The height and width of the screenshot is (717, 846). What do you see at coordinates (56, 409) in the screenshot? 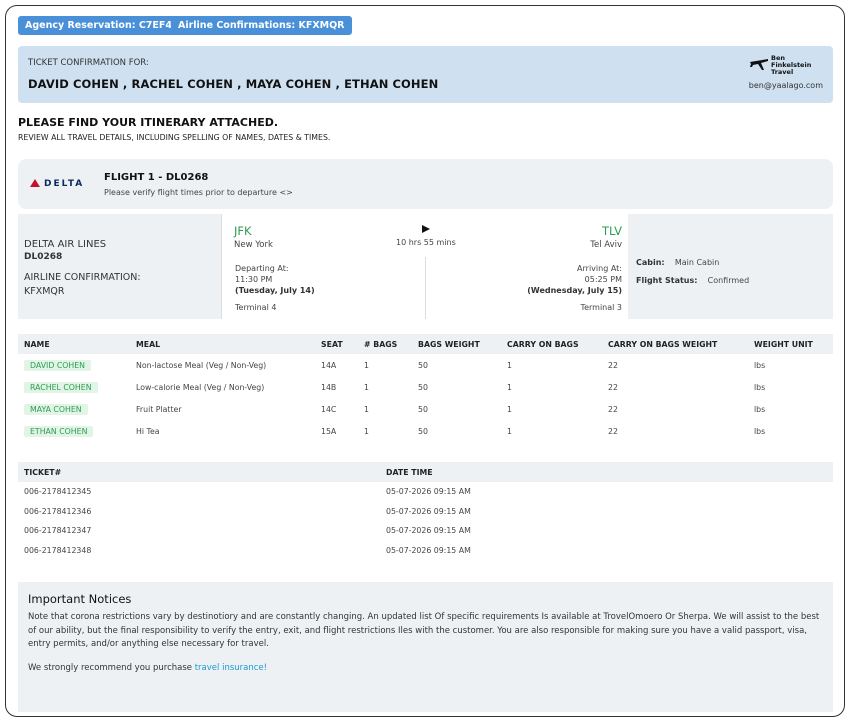
I see `passenger-name-badge: MAYA COHEN` at bounding box center [56, 409].